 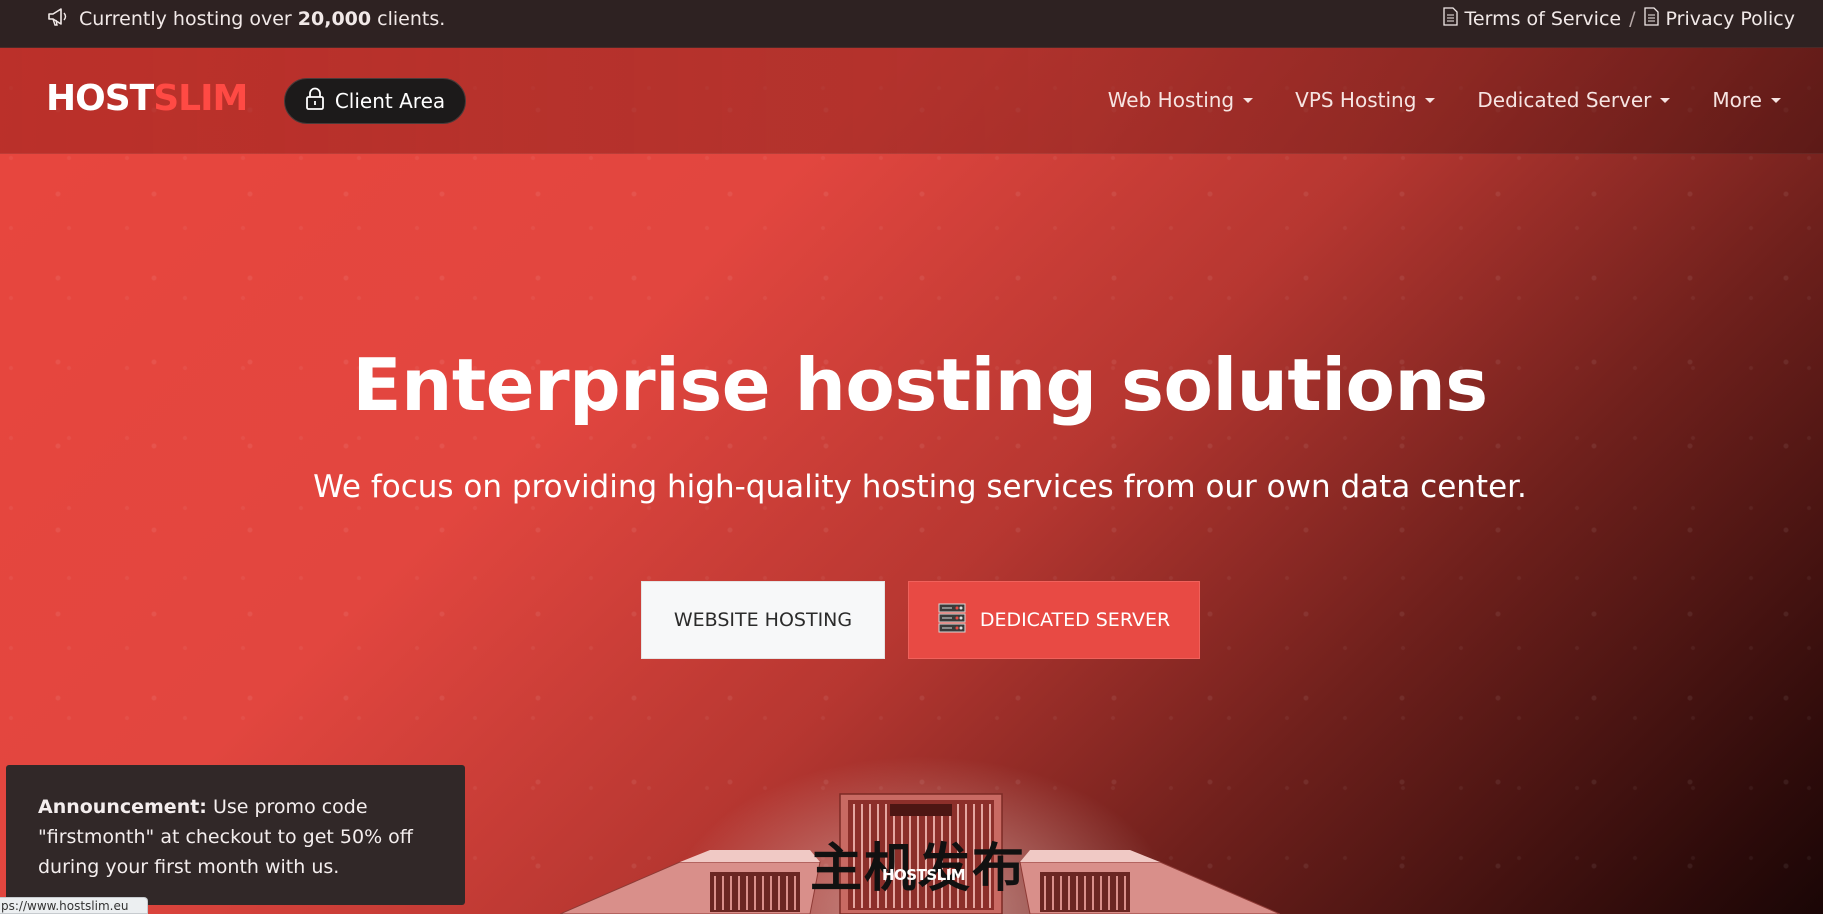 I want to click on terms-of-service-label: Terms of Service, so click(x=1543, y=19).